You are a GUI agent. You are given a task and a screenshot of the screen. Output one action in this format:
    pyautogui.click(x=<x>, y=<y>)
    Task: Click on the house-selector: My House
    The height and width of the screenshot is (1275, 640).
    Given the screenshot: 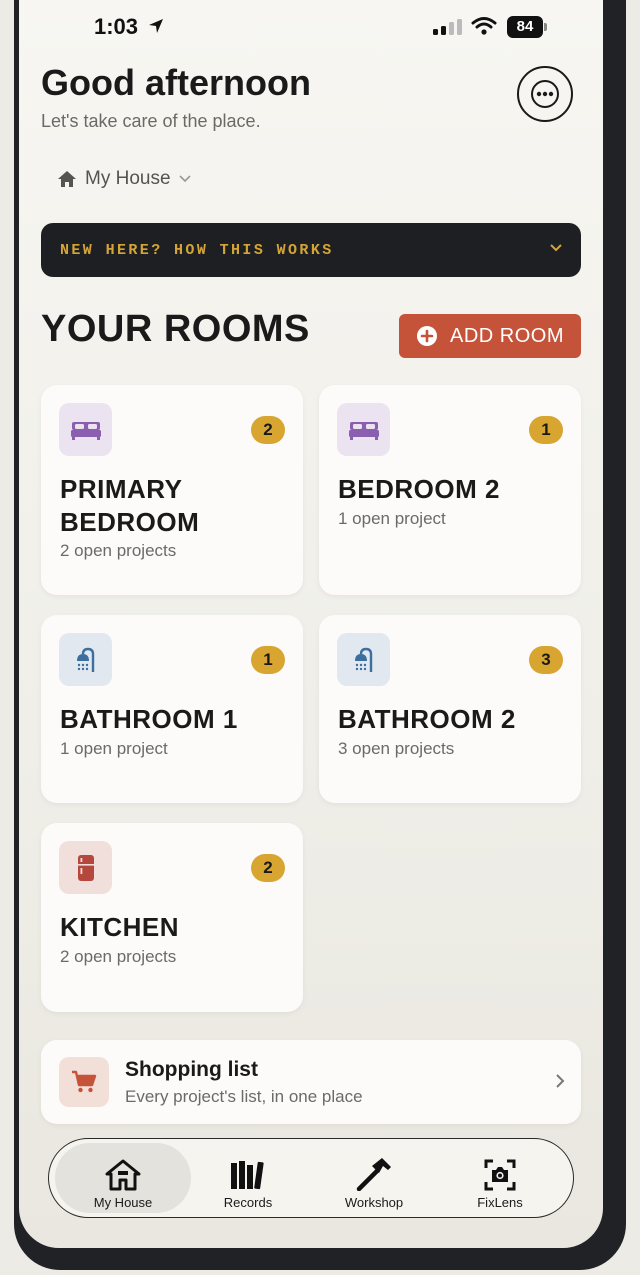 What is the action you would take?
    pyautogui.click(x=124, y=179)
    